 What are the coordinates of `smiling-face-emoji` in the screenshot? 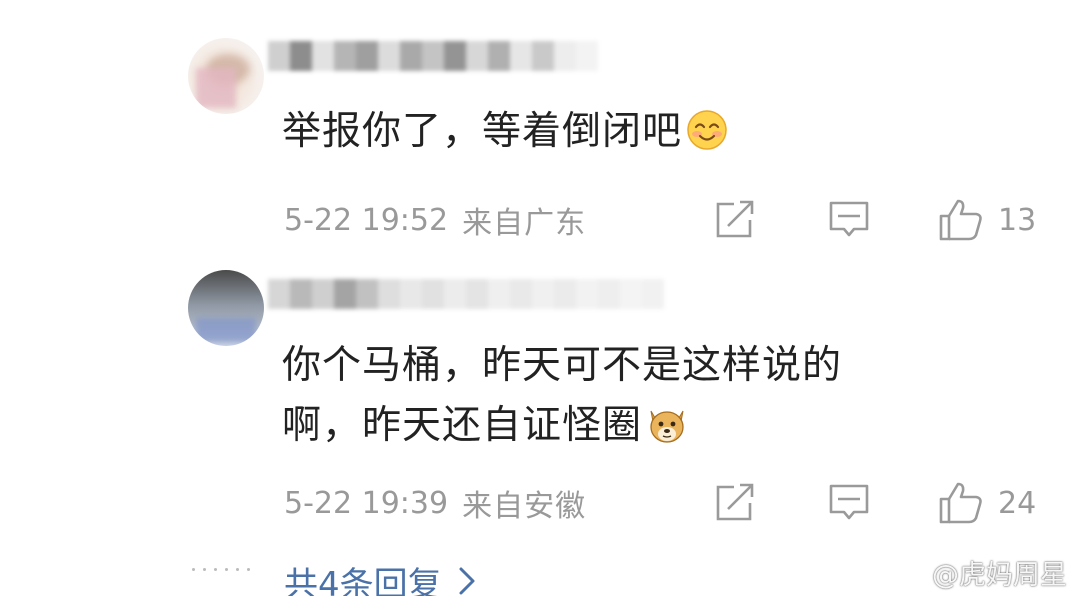 It's located at (707, 129).